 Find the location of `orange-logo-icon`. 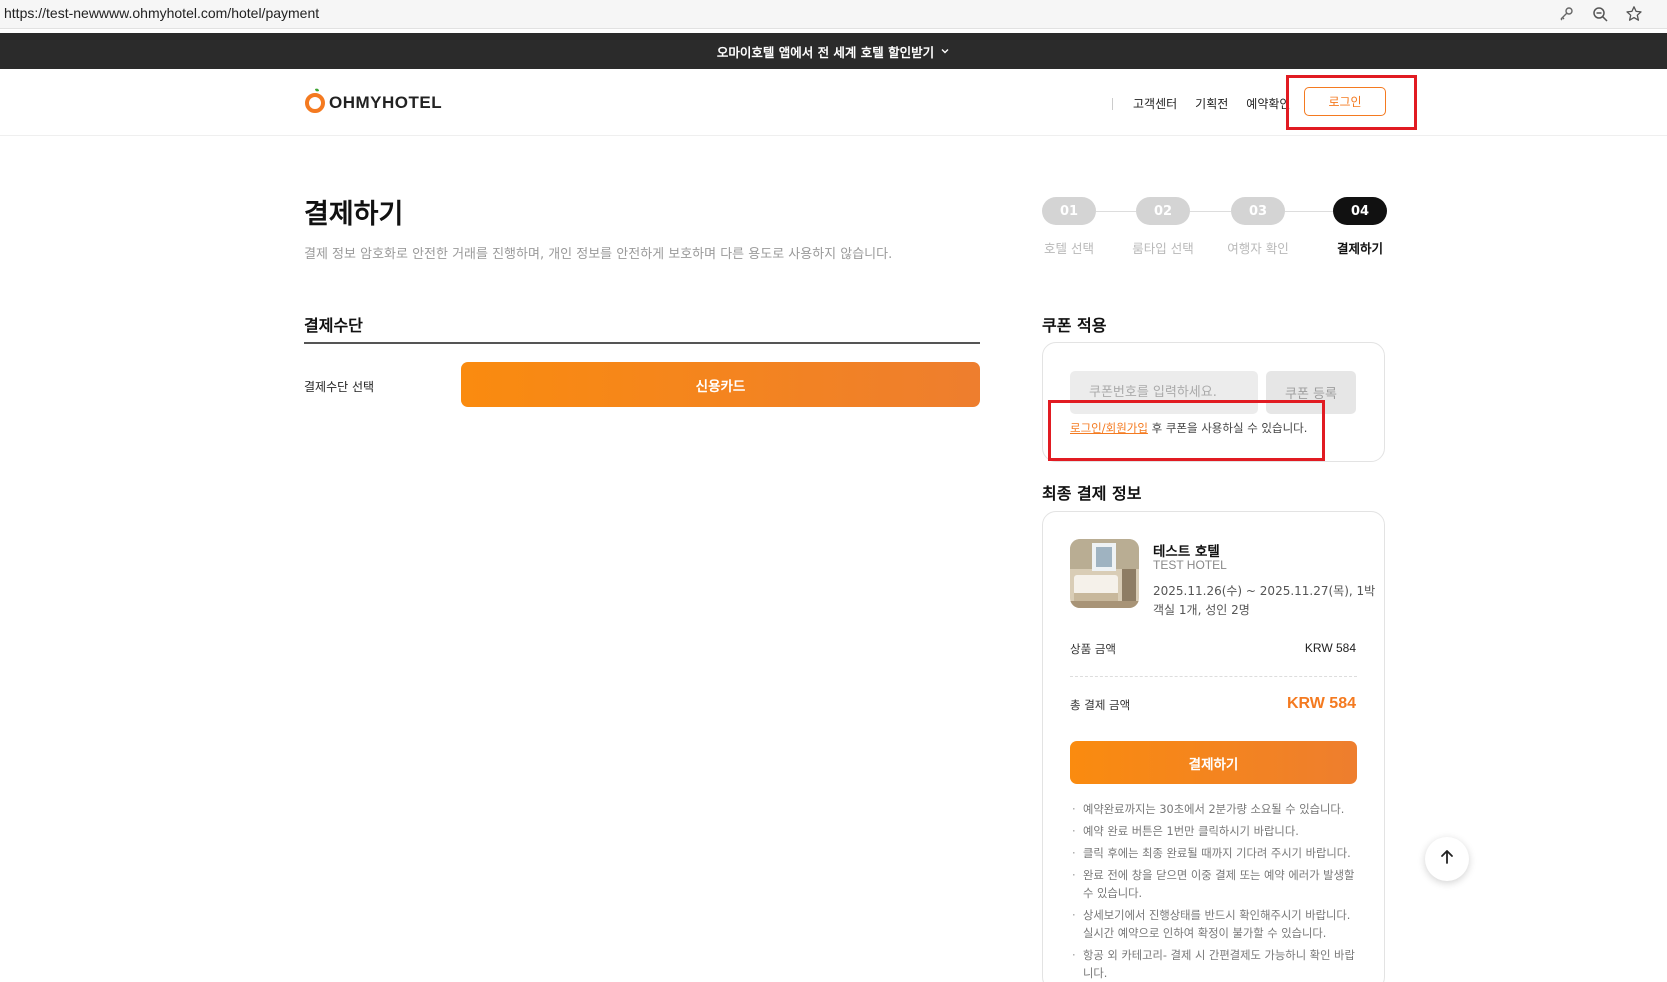

orange-logo-icon is located at coordinates (315, 103).